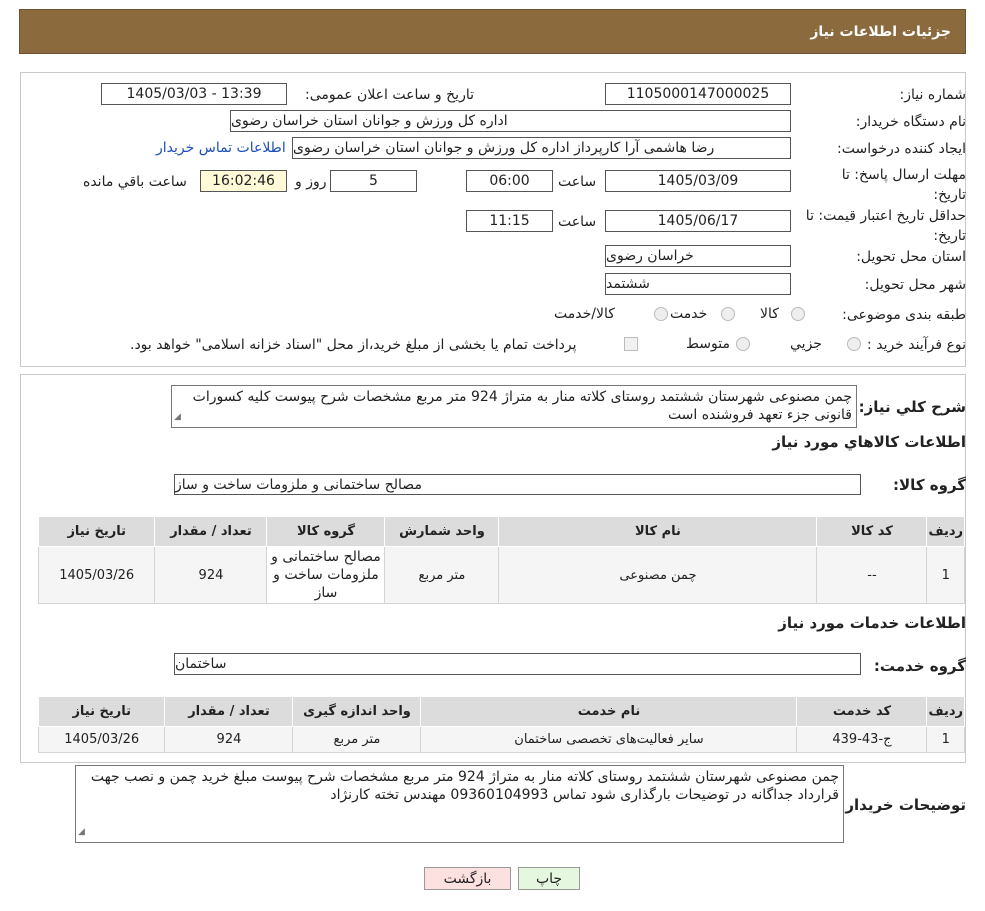 This screenshot has width=985, height=911. Describe the element at coordinates (698, 221) in the screenshot. I see `validity-date-field: 1405/06/17` at that location.